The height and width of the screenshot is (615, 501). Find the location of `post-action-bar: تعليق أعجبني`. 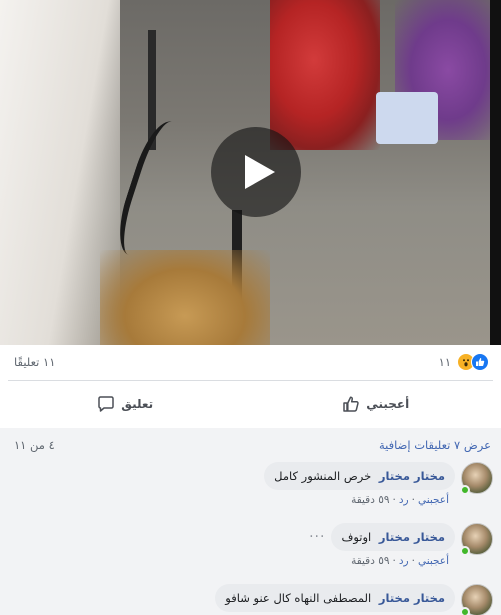

post-action-bar: تعليق أعجبني is located at coordinates (250, 404).